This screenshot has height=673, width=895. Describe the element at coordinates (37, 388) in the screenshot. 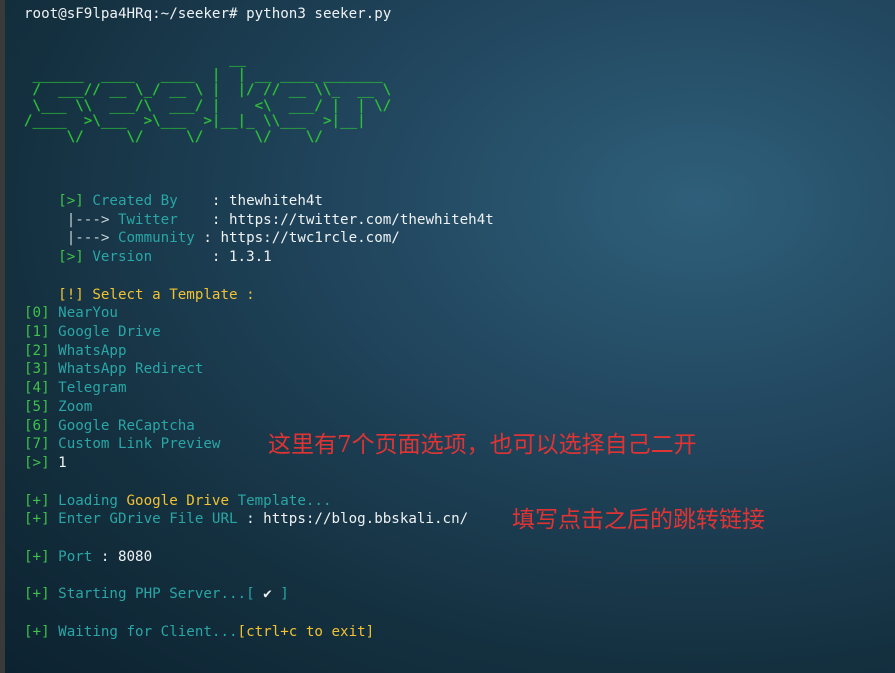

I see `option-index: [4]` at that location.